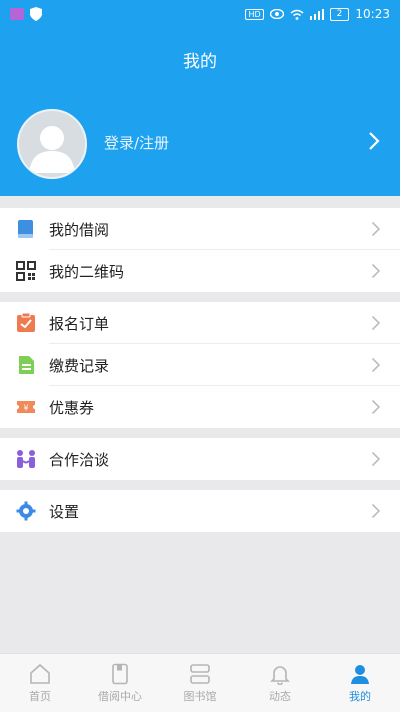 The image size is (400, 712). I want to click on login-register-link: 登录/注册, so click(136, 142).